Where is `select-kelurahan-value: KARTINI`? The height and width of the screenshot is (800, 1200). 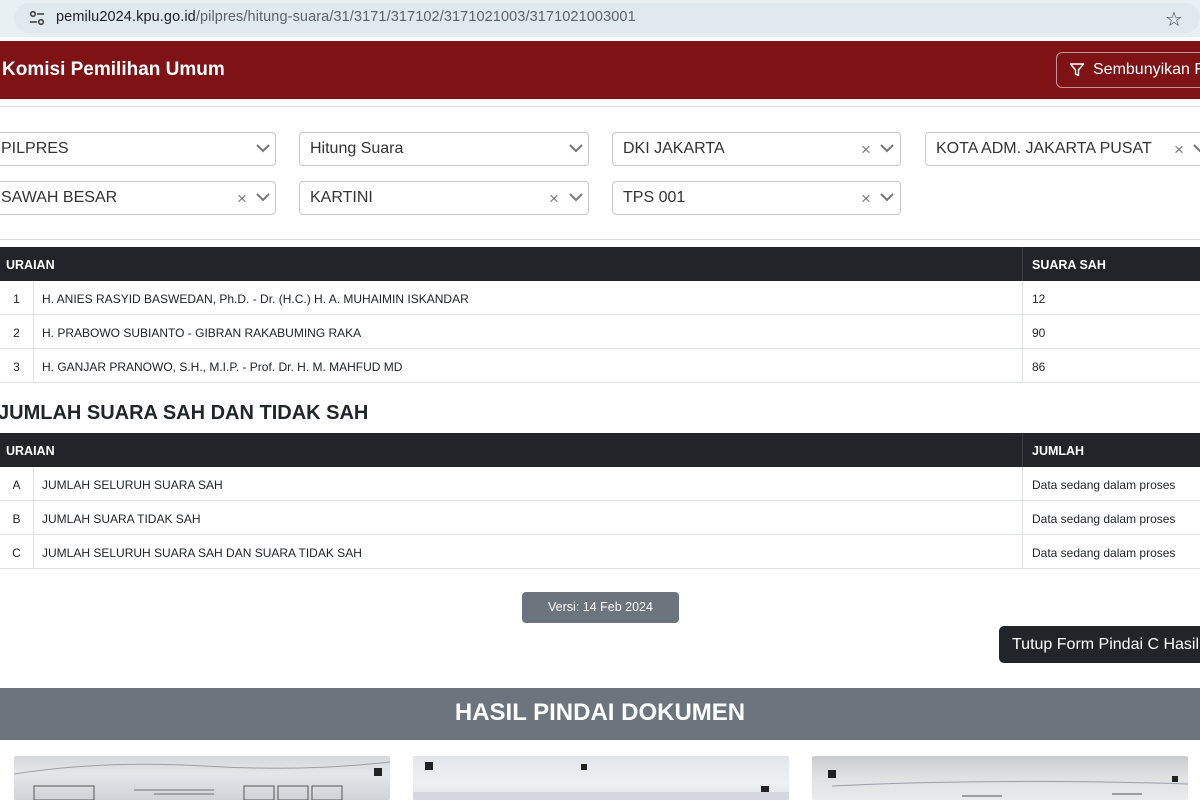
select-kelurahan-value: KARTINI is located at coordinates (341, 197).